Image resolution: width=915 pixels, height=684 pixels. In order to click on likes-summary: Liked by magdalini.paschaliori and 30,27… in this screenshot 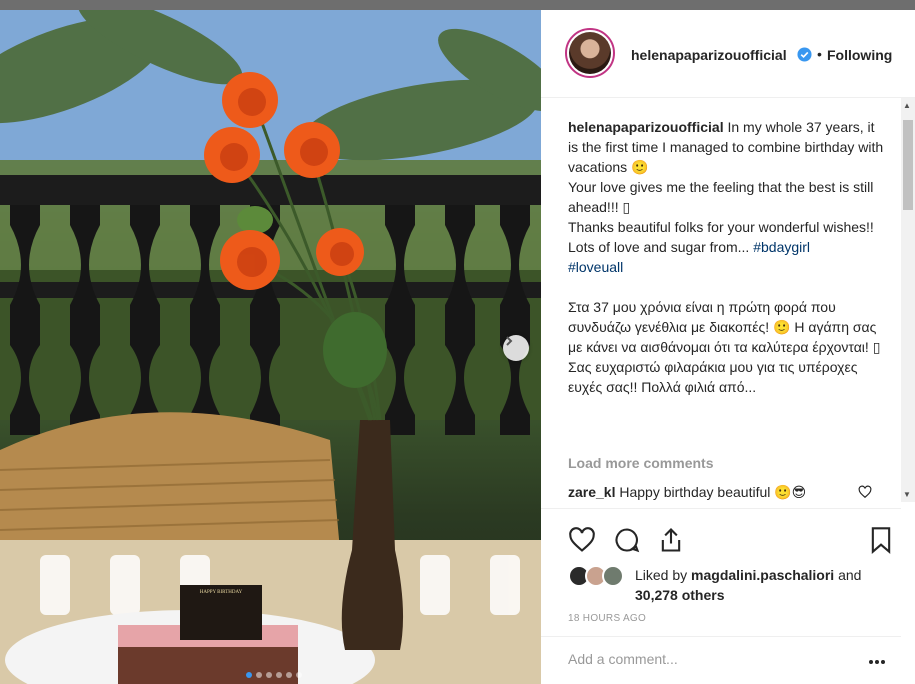, I will do `click(765, 585)`.